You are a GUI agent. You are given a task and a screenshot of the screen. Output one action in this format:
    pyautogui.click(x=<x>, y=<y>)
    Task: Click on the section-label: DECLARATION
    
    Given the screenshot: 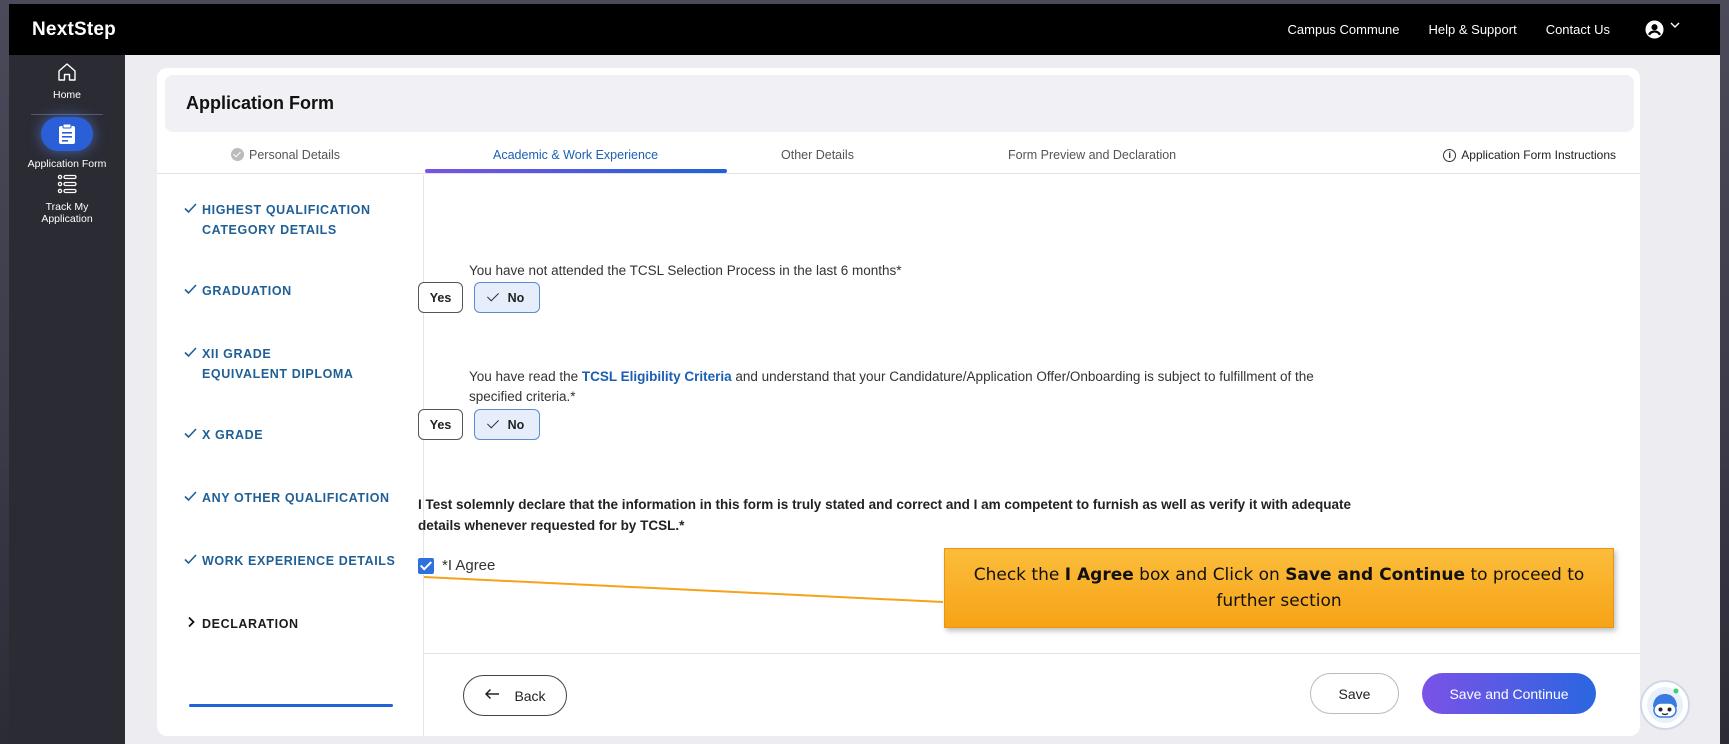 What is the action you would take?
    pyautogui.click(x=250, y=624)
    